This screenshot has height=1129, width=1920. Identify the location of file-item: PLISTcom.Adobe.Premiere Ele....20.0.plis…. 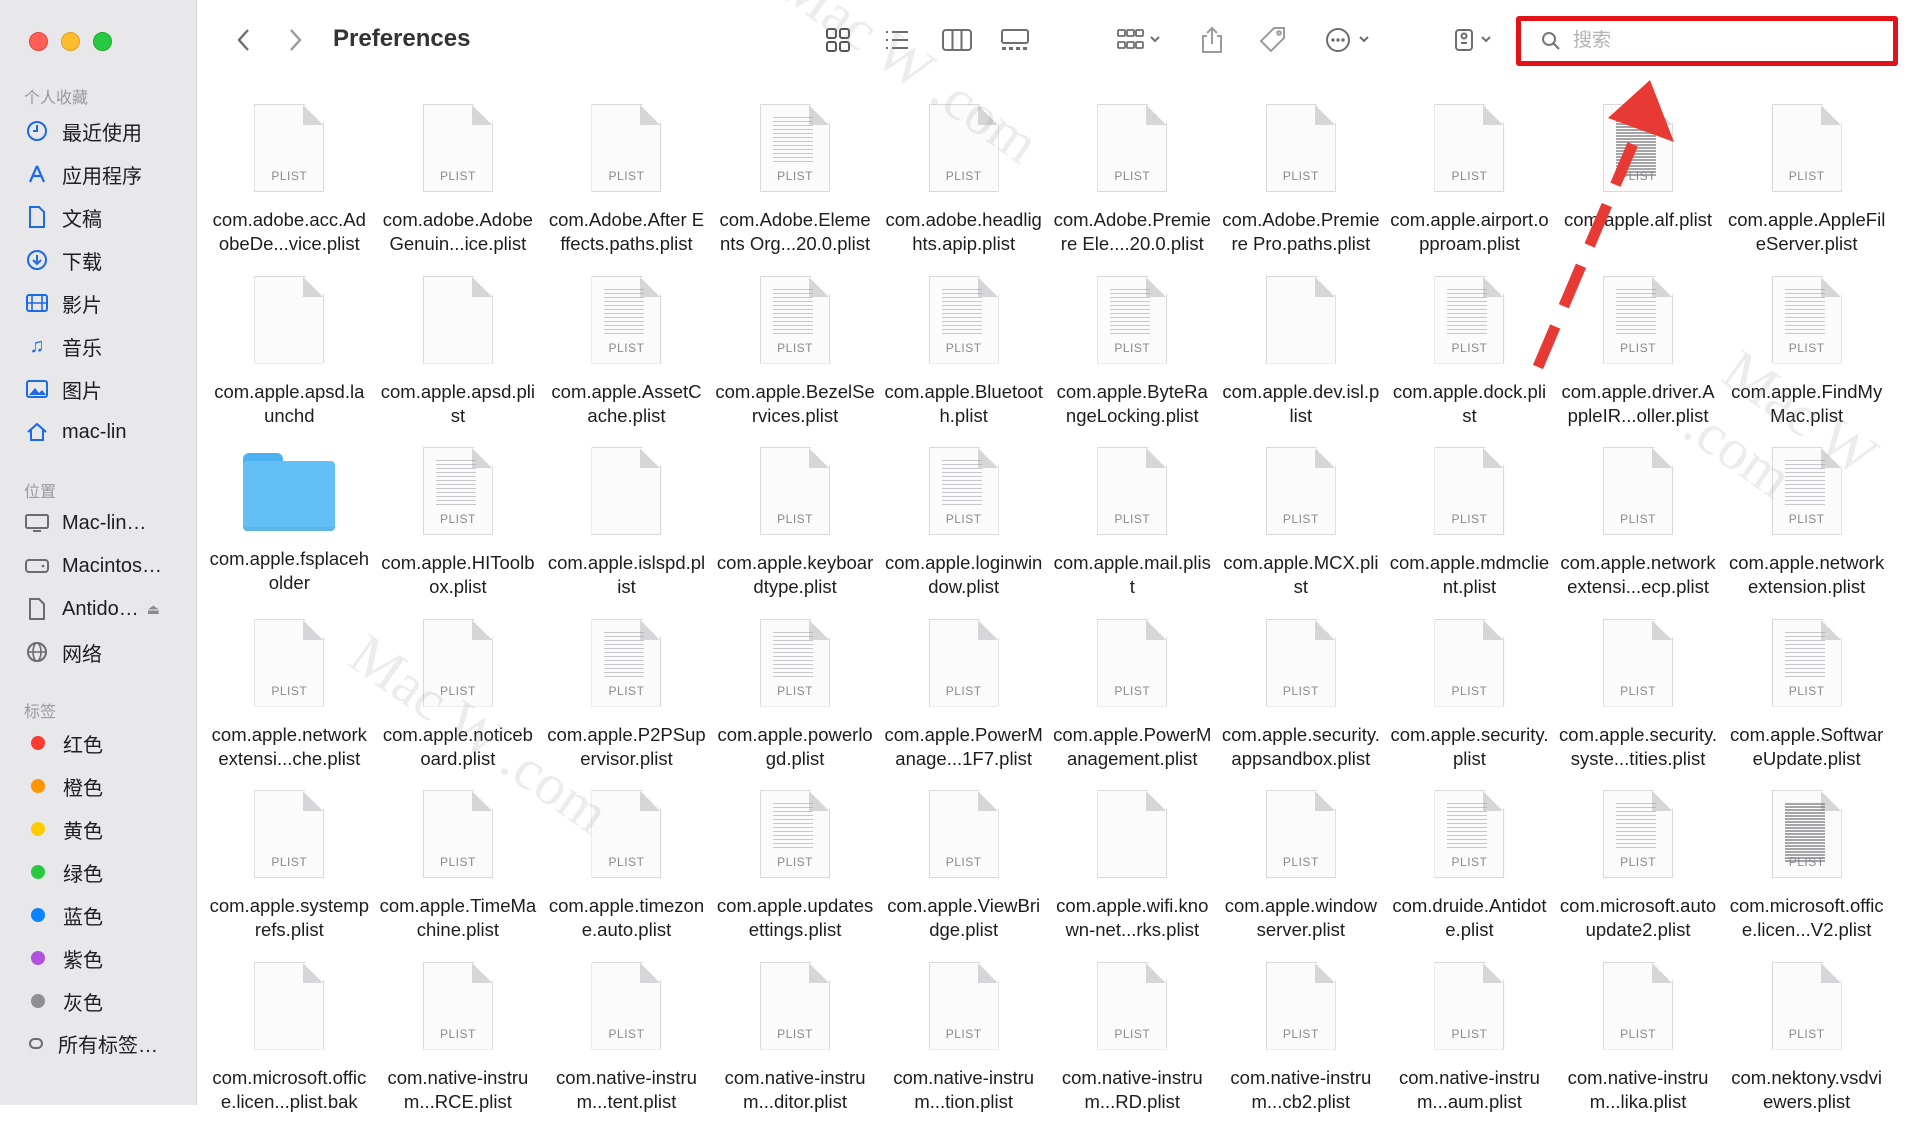
(1132, 186).